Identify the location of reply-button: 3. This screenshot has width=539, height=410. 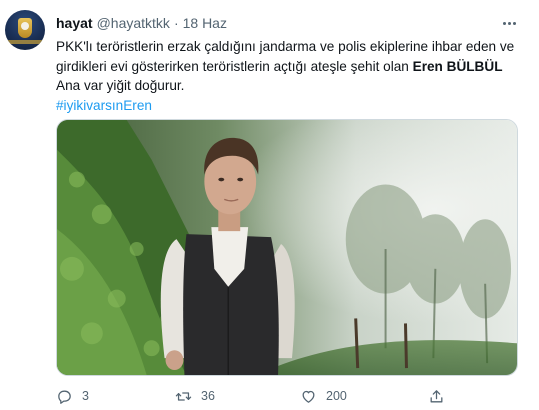
(72, 396).